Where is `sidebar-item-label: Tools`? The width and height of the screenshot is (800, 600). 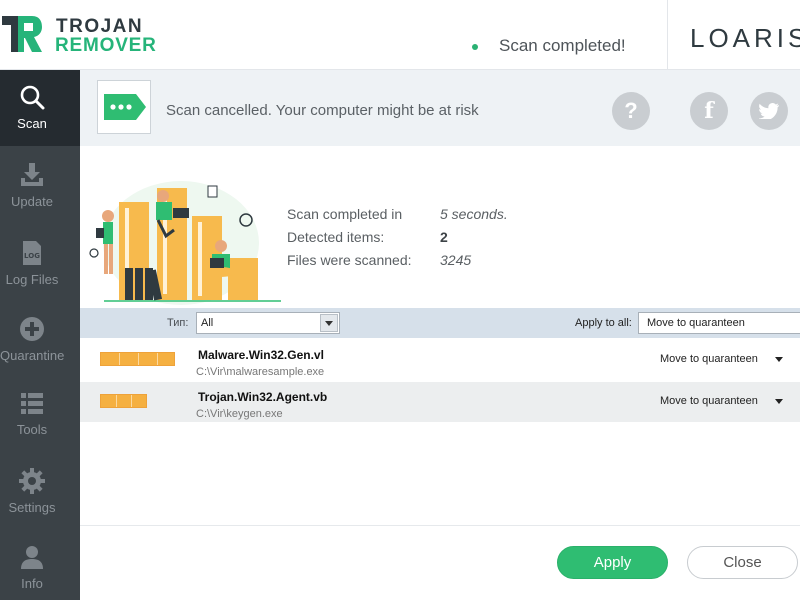
sidebar-item-label: Tools is located at coordinates (32, 429).